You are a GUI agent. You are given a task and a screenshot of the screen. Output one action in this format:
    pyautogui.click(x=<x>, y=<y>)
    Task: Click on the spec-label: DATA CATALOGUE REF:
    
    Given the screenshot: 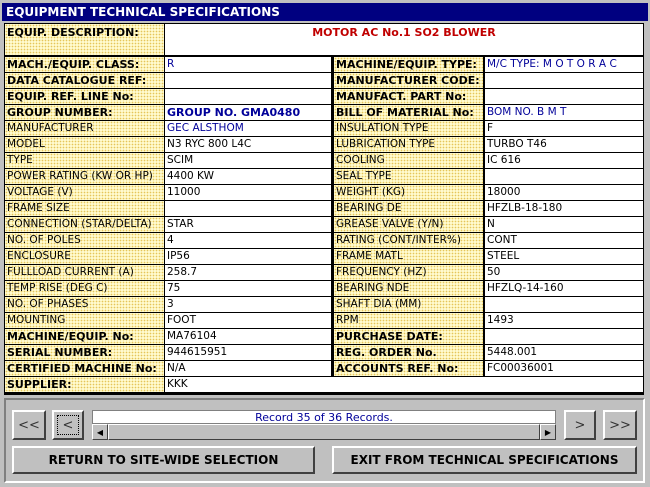 What is the action you would take?
    pyautogui.click(x=84, y=80)
    